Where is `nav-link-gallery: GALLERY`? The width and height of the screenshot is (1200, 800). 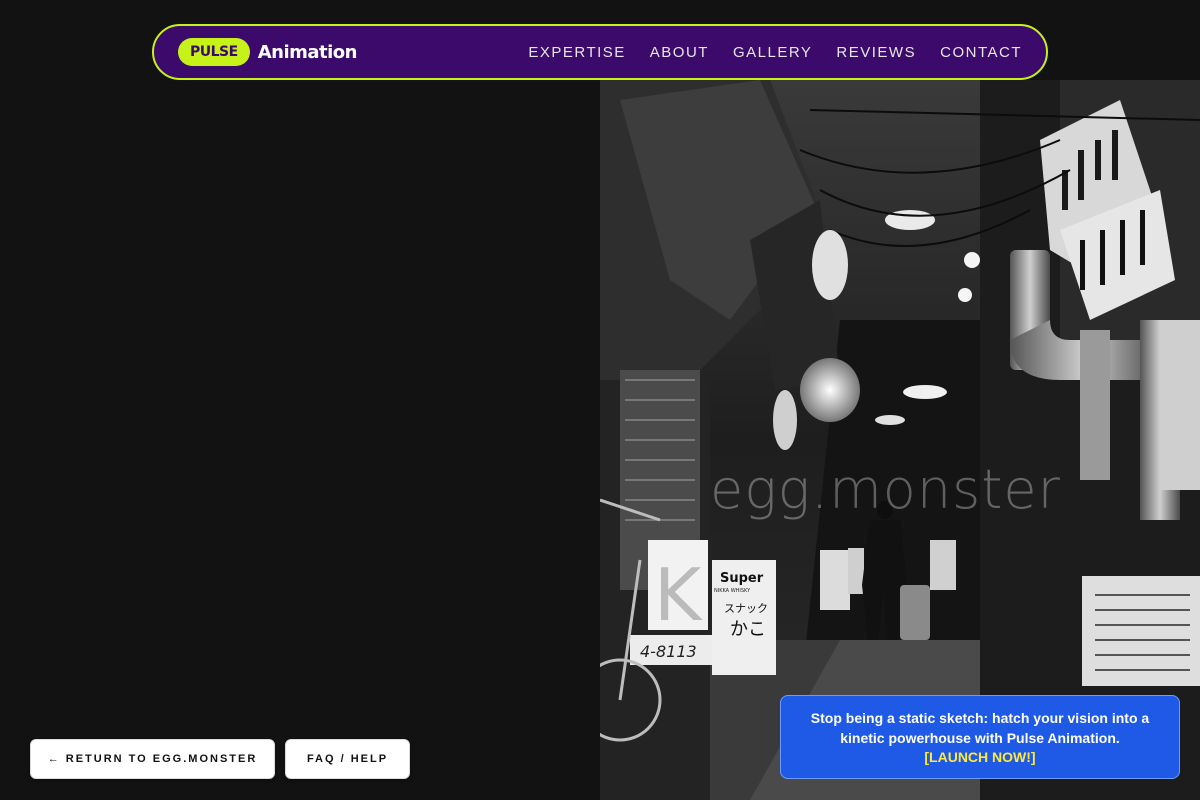
nav-link-gallery: GALLERY is located at coordinates (772, 52).